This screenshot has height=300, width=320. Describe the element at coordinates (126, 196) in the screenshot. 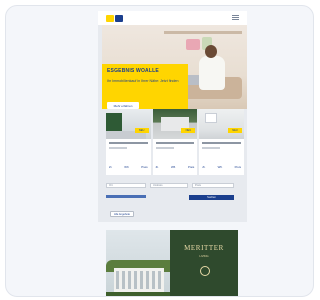

I see `progress-bar` at that location.